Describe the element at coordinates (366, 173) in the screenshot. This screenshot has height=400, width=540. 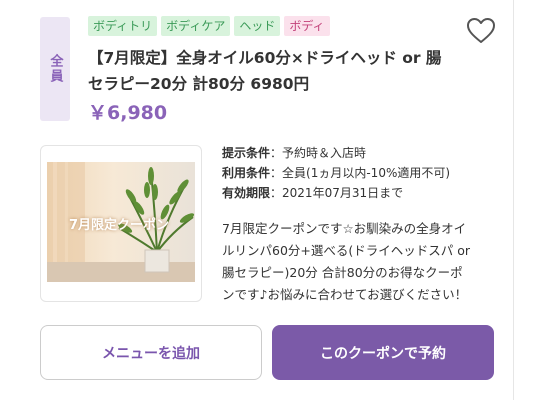
I see `condition-value: 全員(1ヵ月以内-10%適用不可)` at that location.